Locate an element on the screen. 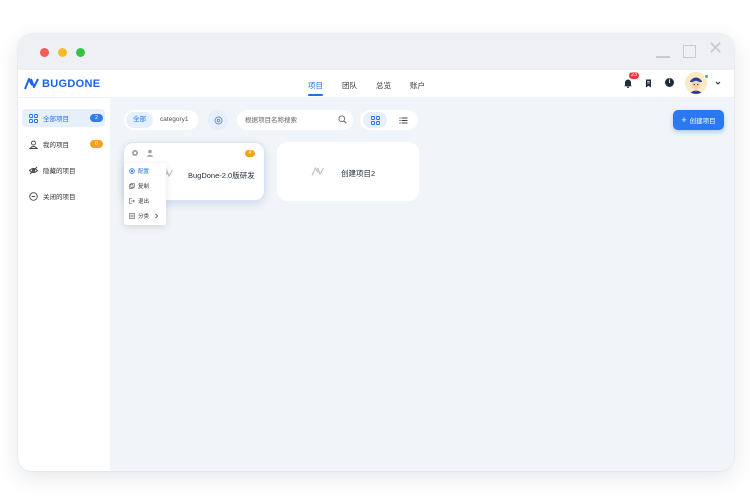 Image resolution: width=750 pixels, height=500 pixels. sidebar-item-label: 全部项目 is located at coordinates (56, 119).